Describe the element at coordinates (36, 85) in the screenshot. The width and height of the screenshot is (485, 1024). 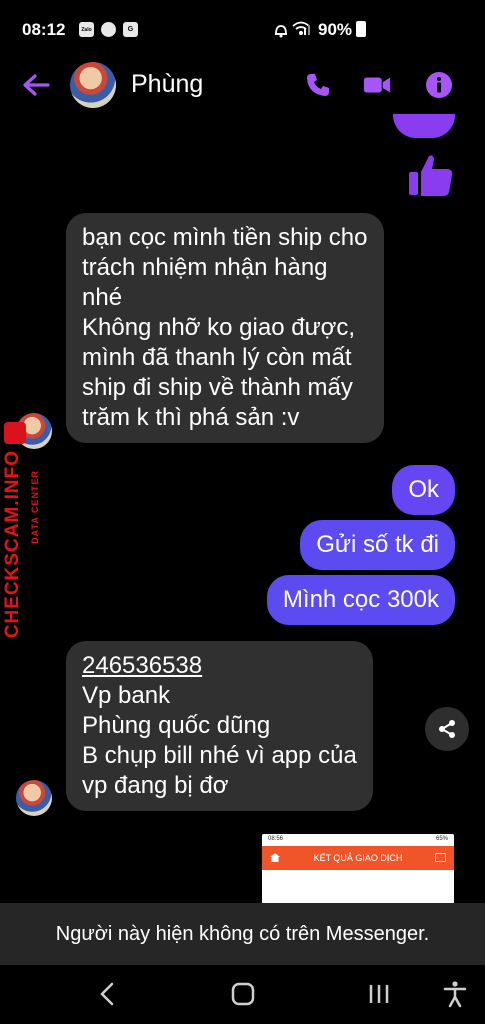
I see `back-arrow-icon` at that location.